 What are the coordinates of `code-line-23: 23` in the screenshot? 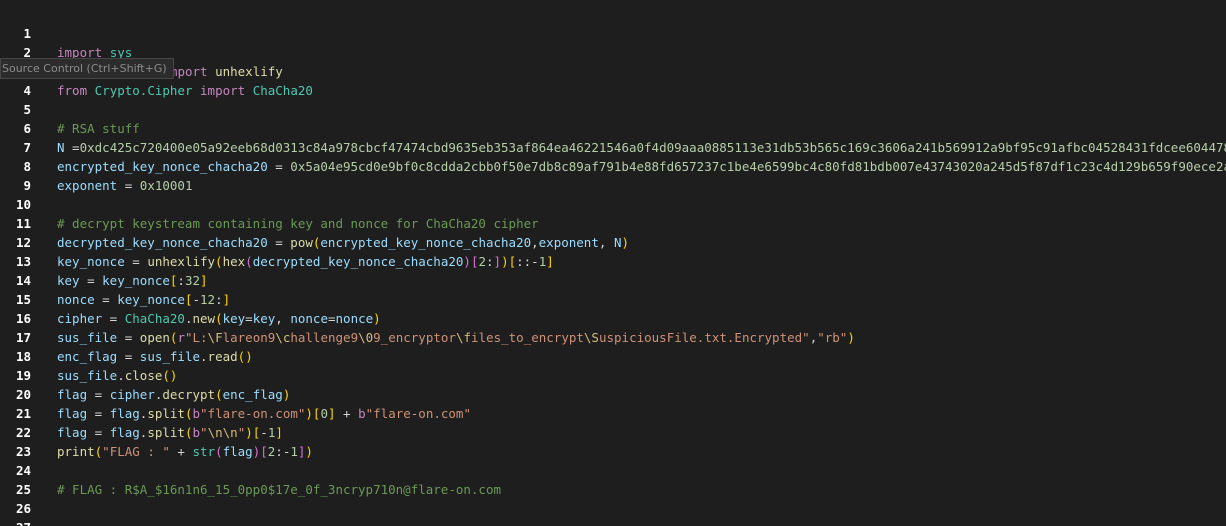 It's located at (613, 441).